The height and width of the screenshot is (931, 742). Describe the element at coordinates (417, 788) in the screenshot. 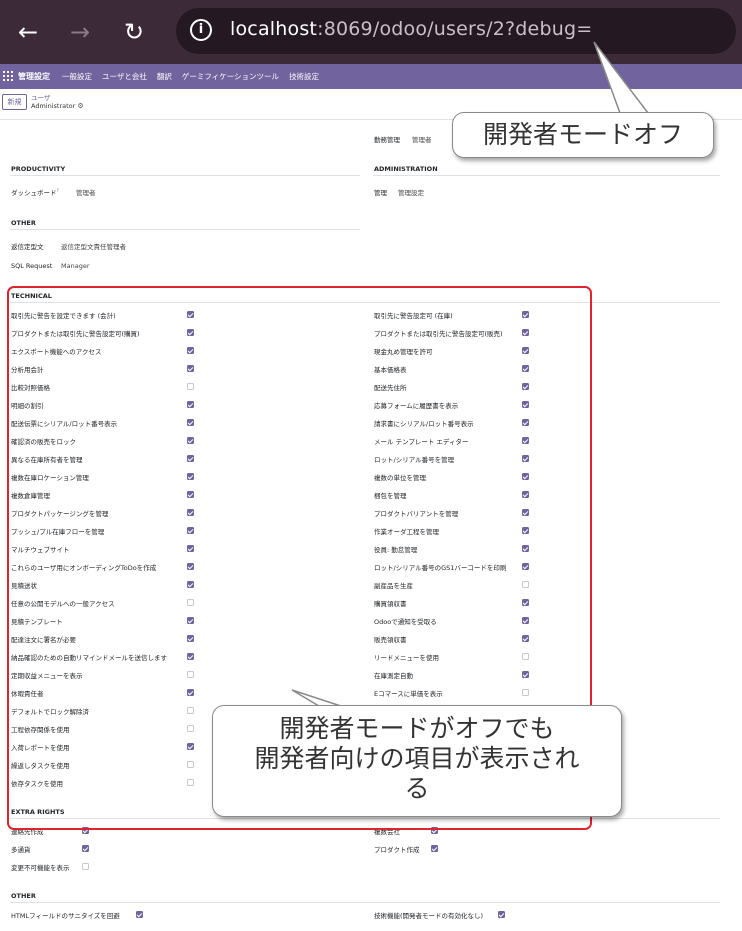

I see `callout-line-3: る` at that location.